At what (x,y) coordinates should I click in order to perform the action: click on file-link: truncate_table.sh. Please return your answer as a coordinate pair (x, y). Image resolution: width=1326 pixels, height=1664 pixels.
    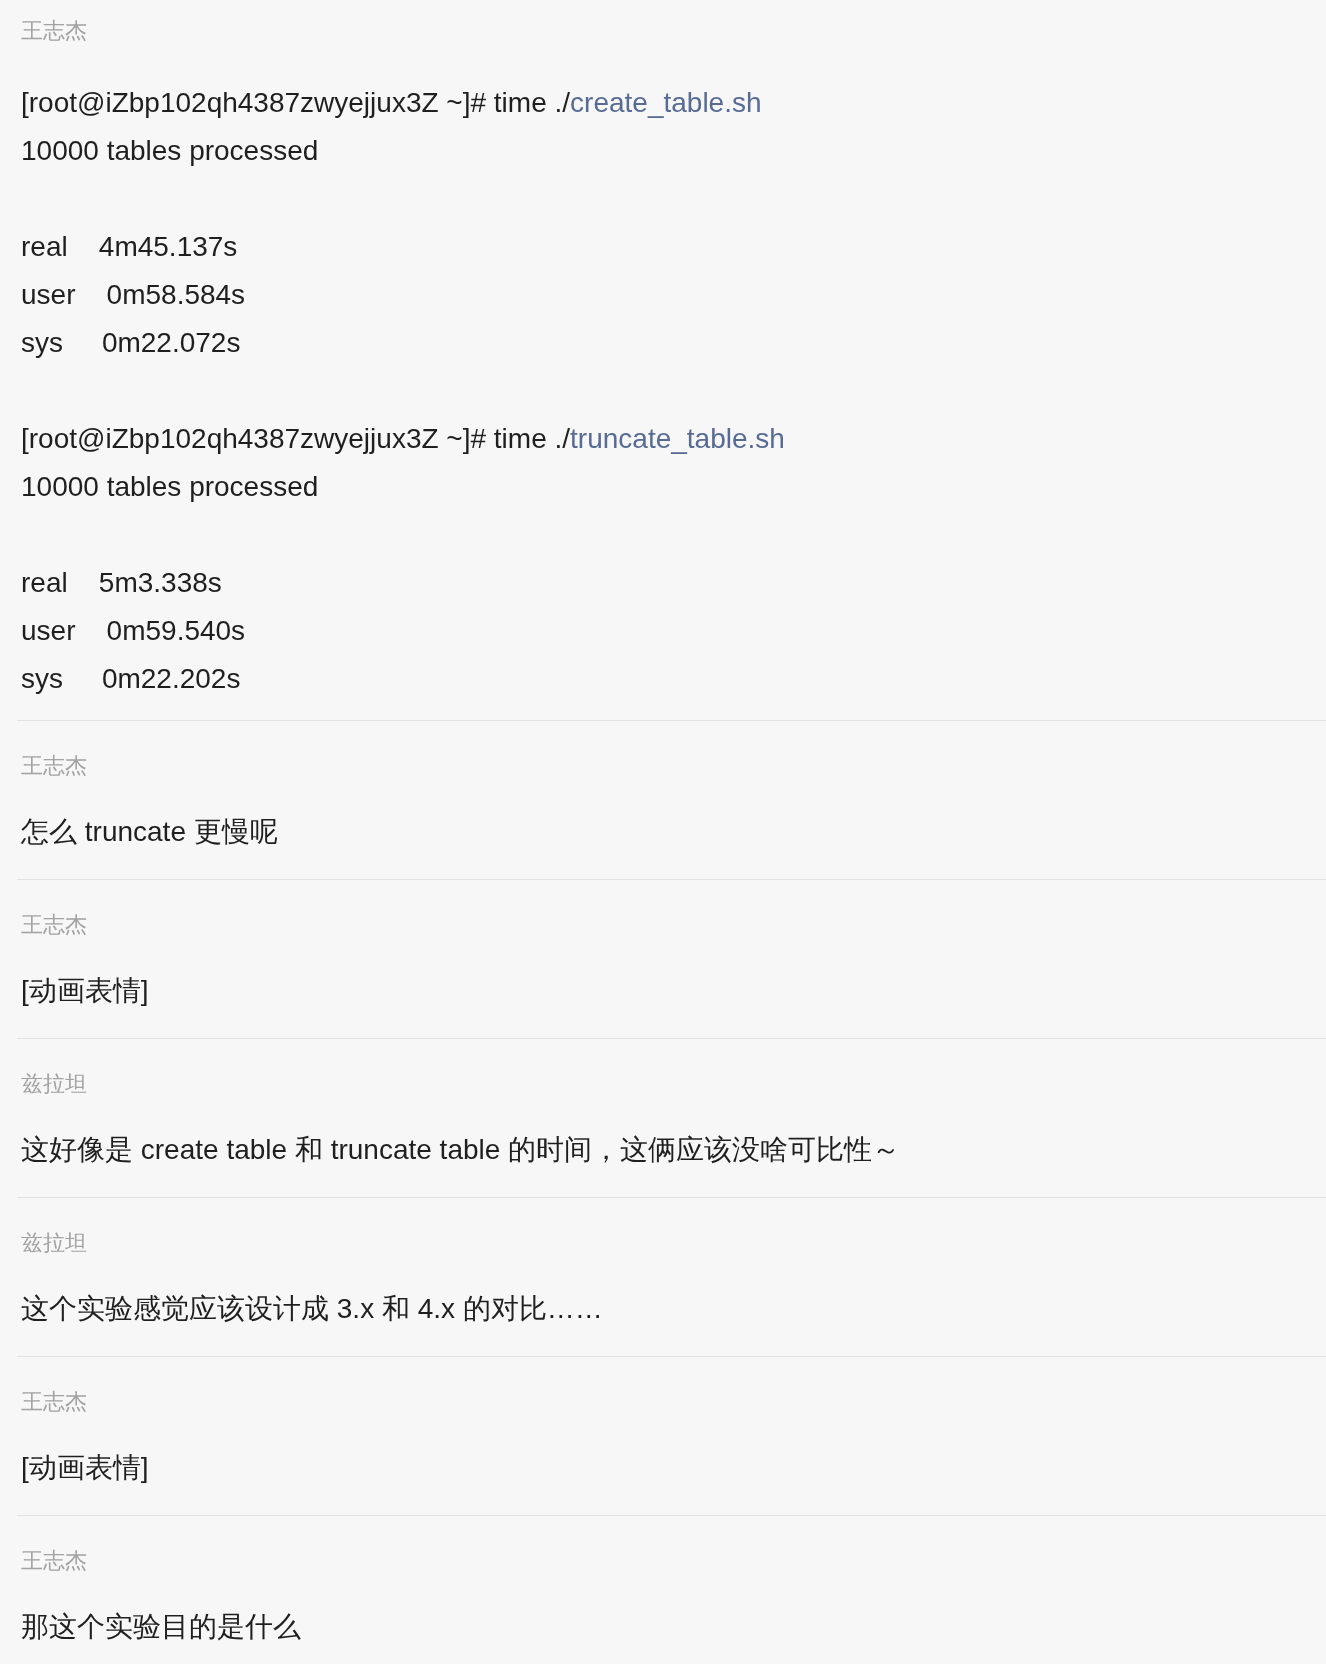
    Looking at the image, I should click on (677, 439).